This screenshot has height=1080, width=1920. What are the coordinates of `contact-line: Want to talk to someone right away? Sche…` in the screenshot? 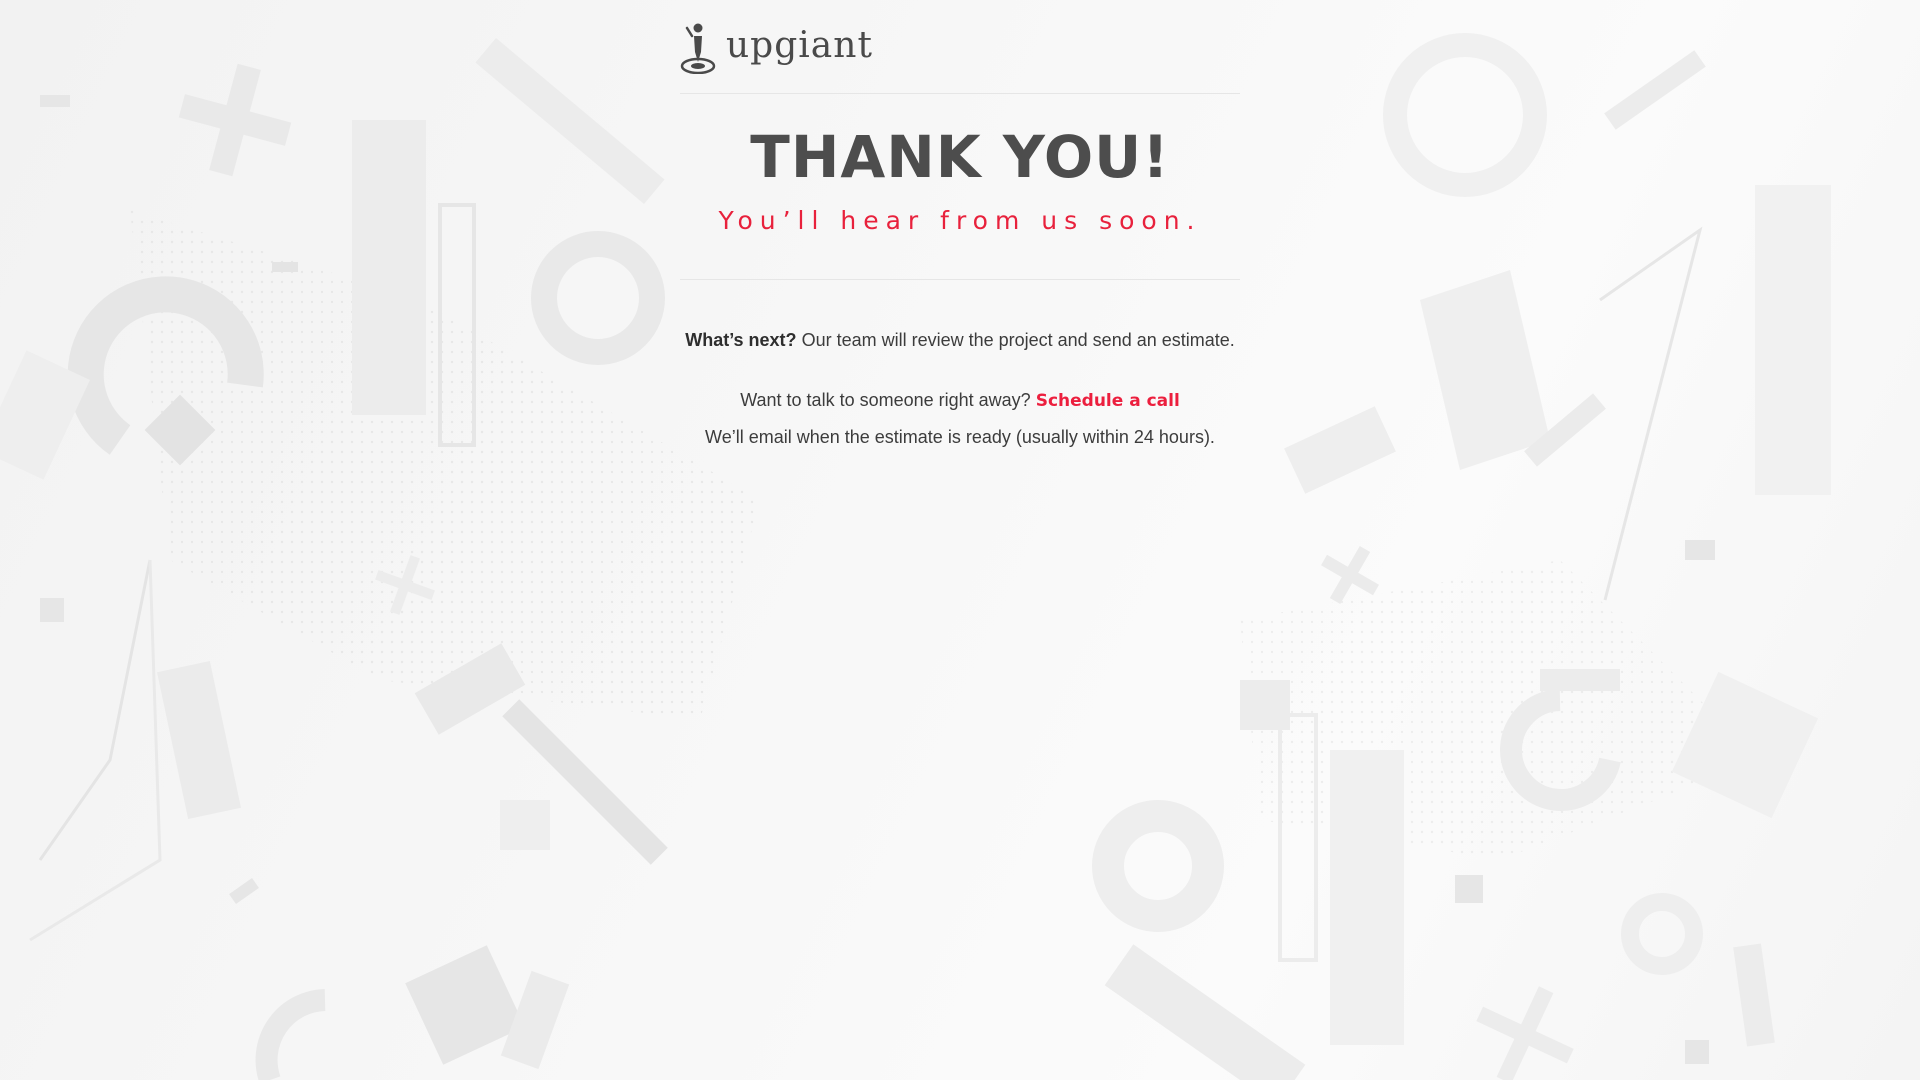 It's located at (960, 400).